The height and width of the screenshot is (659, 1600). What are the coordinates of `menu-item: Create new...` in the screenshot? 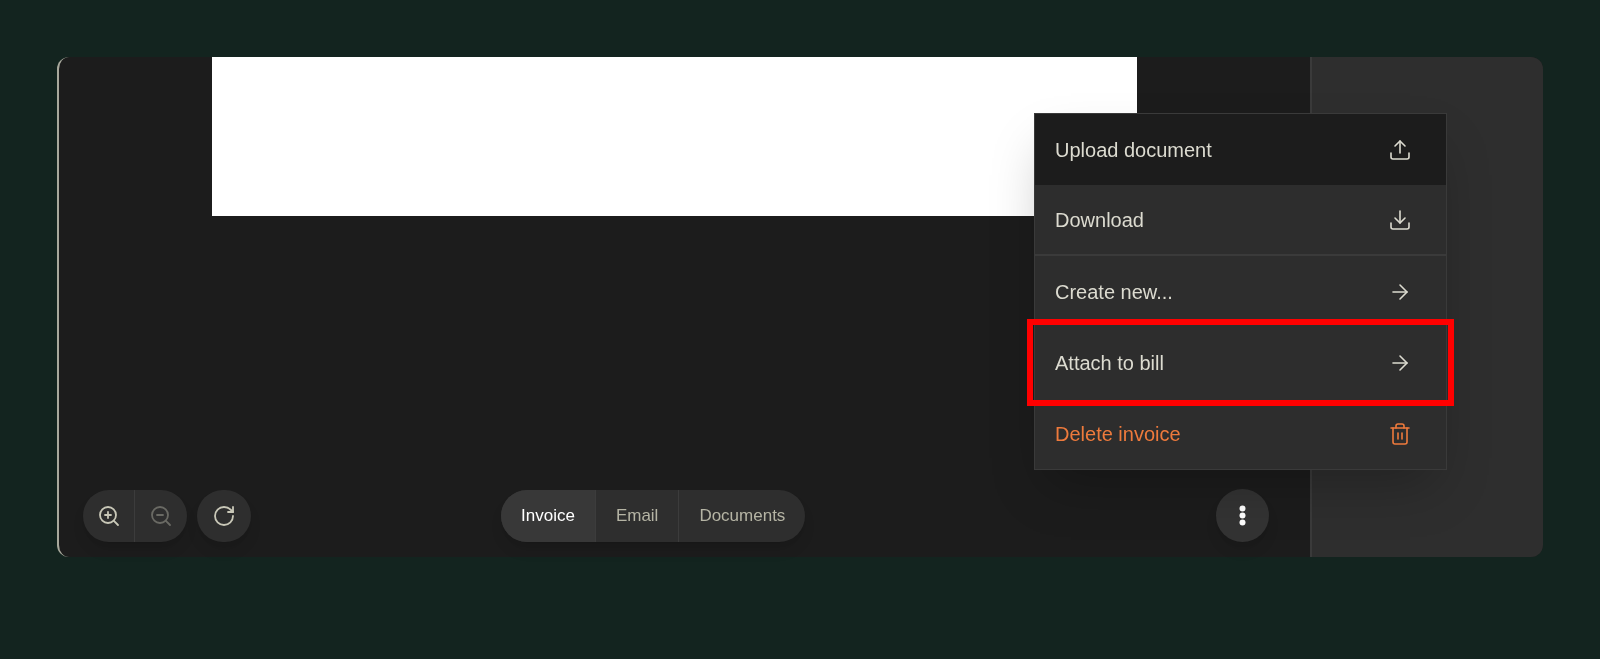 It's located at (1240, 291).